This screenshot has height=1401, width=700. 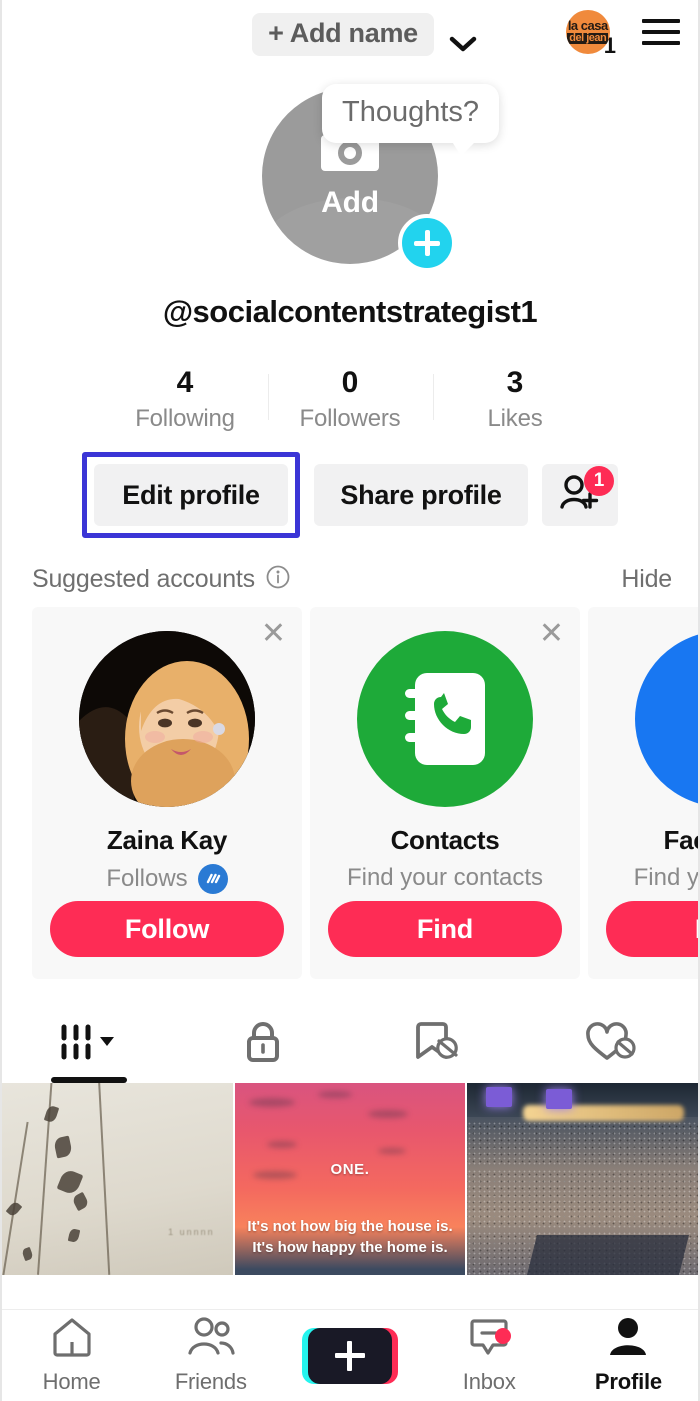 I want to click on add-name-control: + Add name, so click(x=364, y=34).